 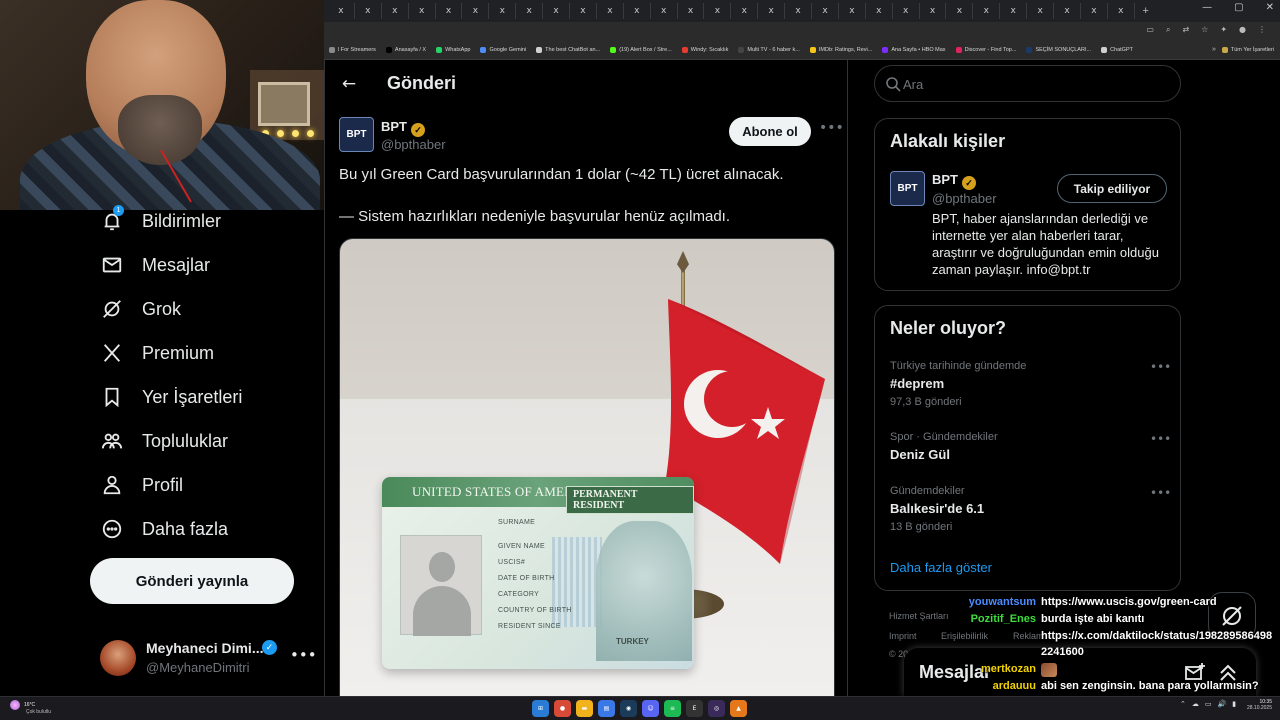 I want to click on author-avatar: BPT, so click(x=356, y=134).